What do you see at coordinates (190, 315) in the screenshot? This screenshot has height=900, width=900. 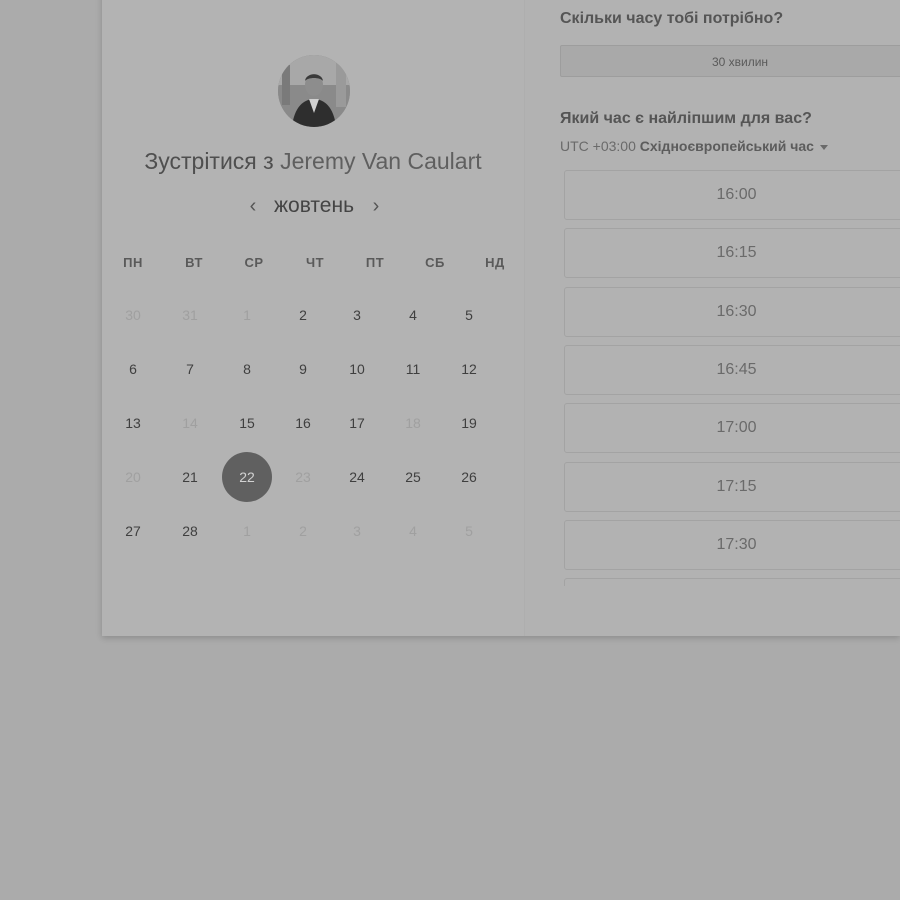 I see `calendar-day: 31` at bounding box center [190, 315].